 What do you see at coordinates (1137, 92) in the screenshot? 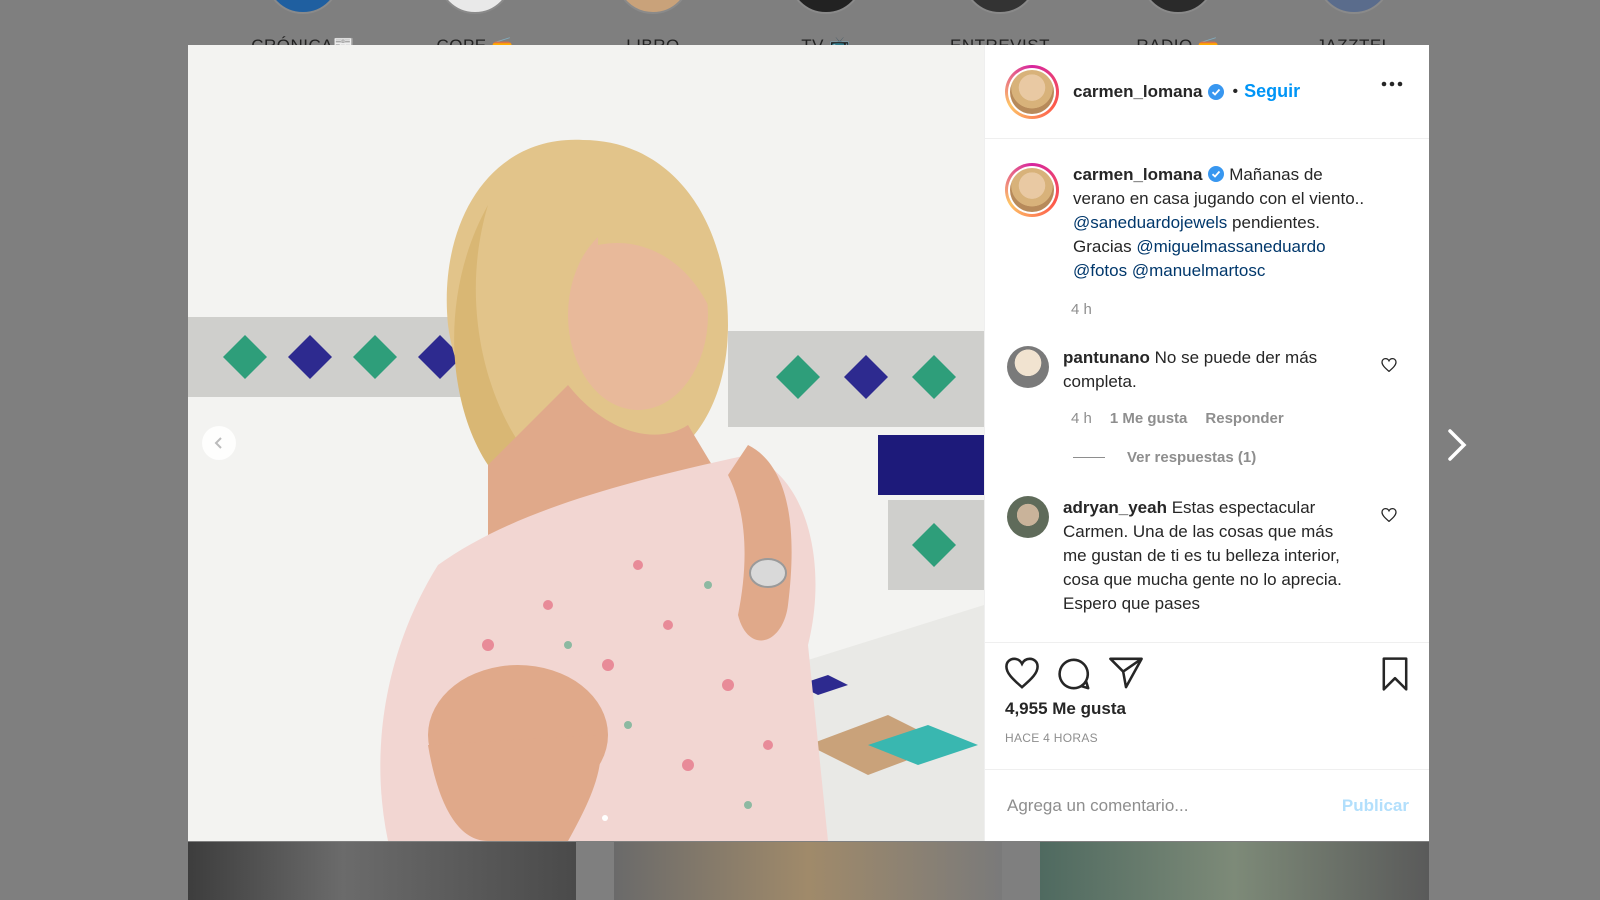
I see `author-username: carmen_lomana` at bounding box center [1137, 92].